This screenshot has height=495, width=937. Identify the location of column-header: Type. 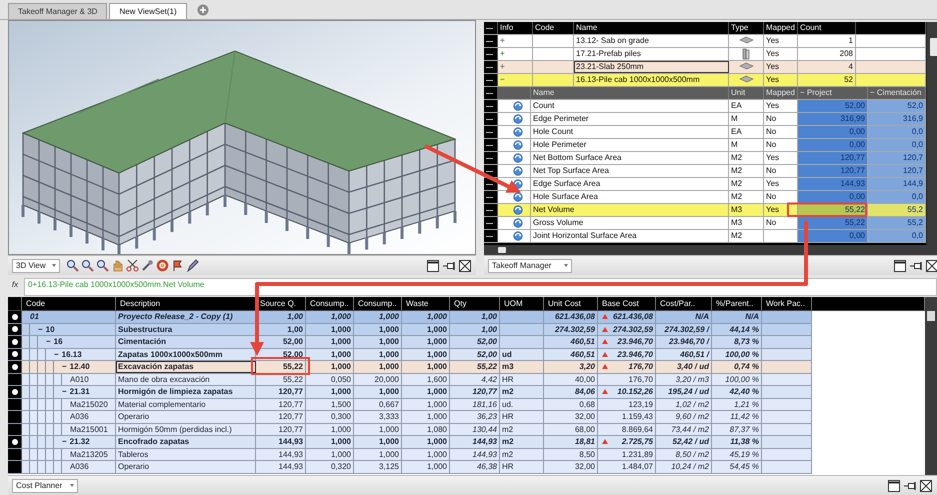
(746, 28).